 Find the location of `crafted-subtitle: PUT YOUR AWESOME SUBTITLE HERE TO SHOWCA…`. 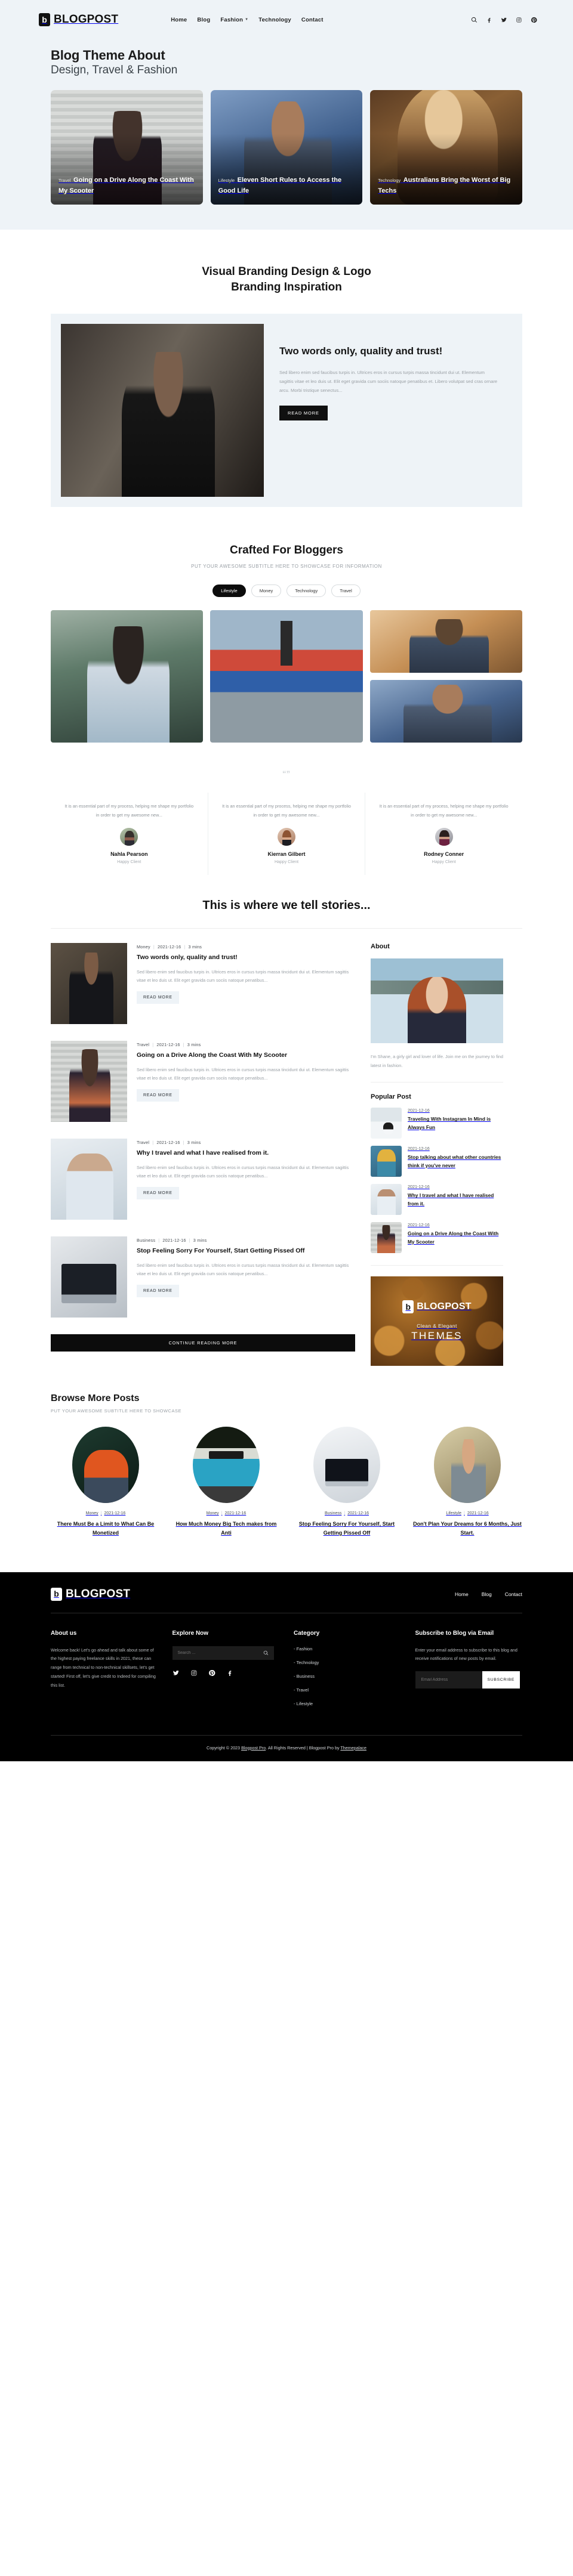

crafted-subtitle: PUT YOUR AWESOME SUBTITLE HERE TO SHOWCA… is located at coordinates (286, 566).